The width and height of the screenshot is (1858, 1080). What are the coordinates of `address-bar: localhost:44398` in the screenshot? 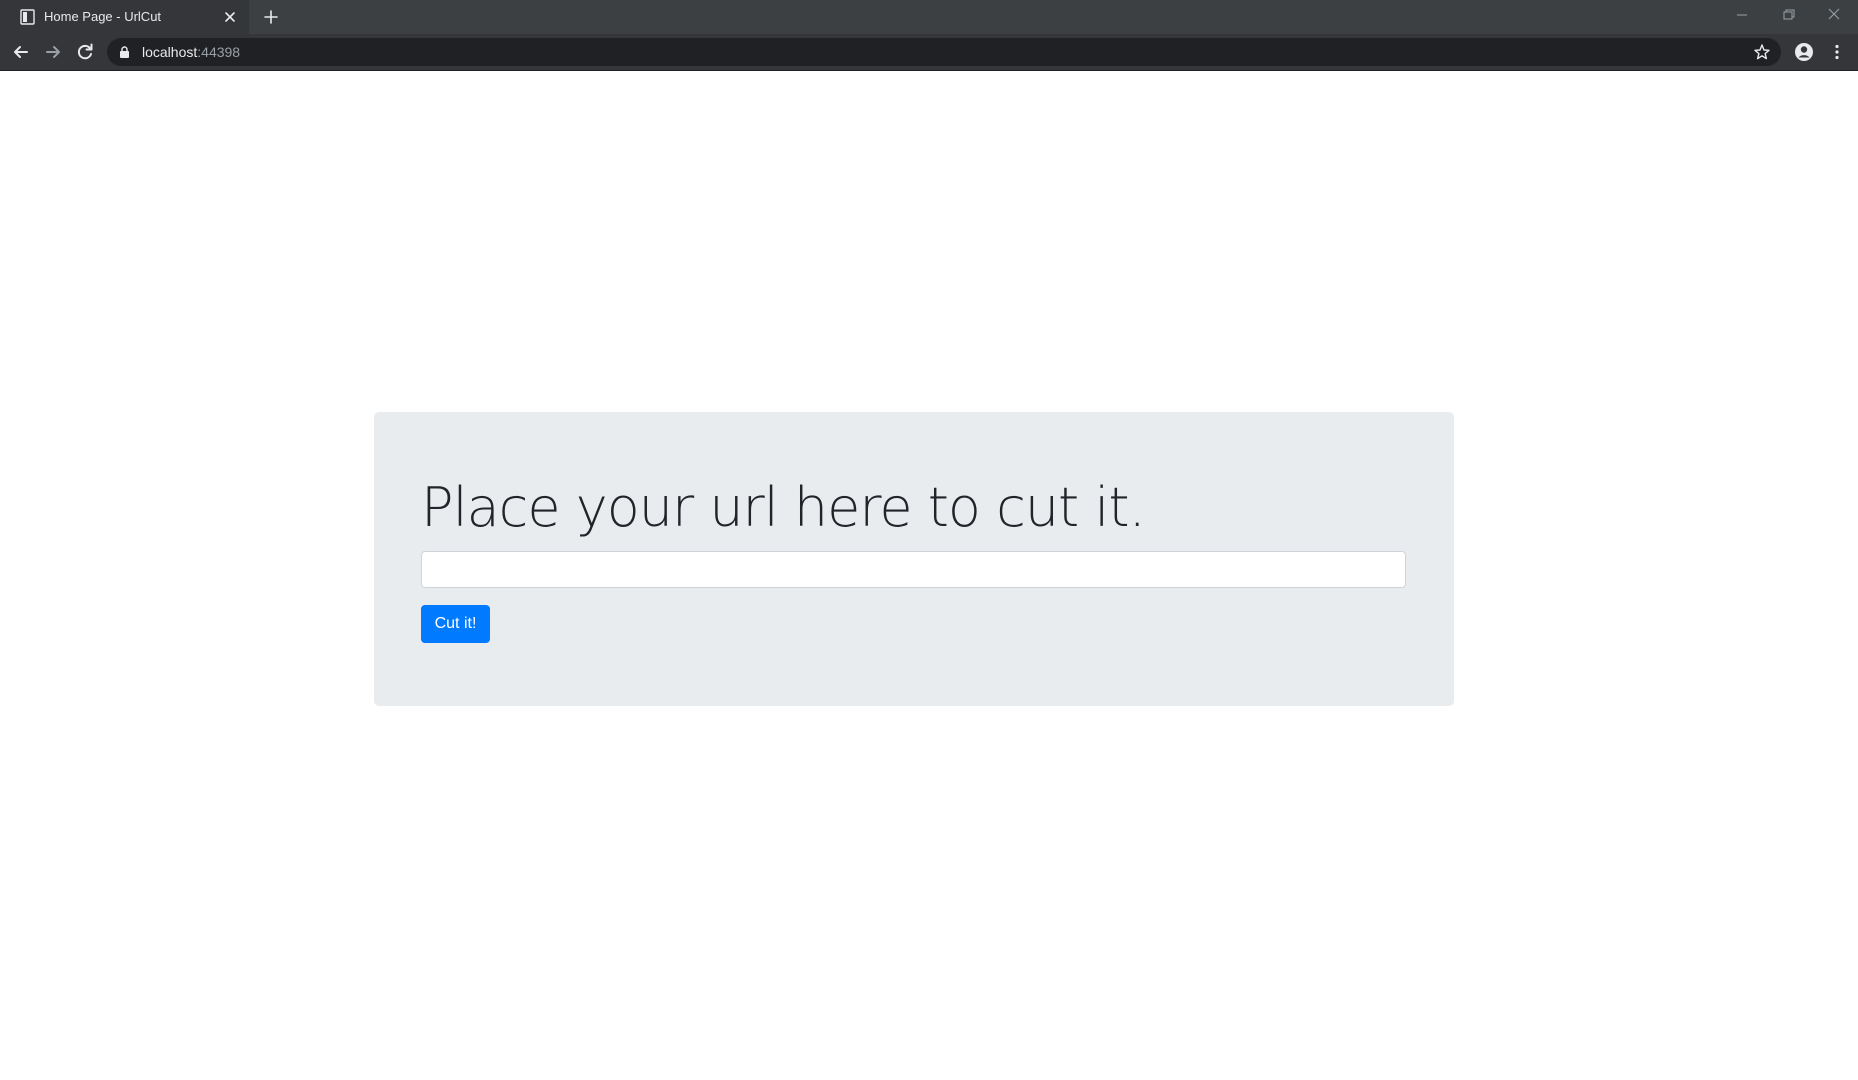 It's located at (944, 52).